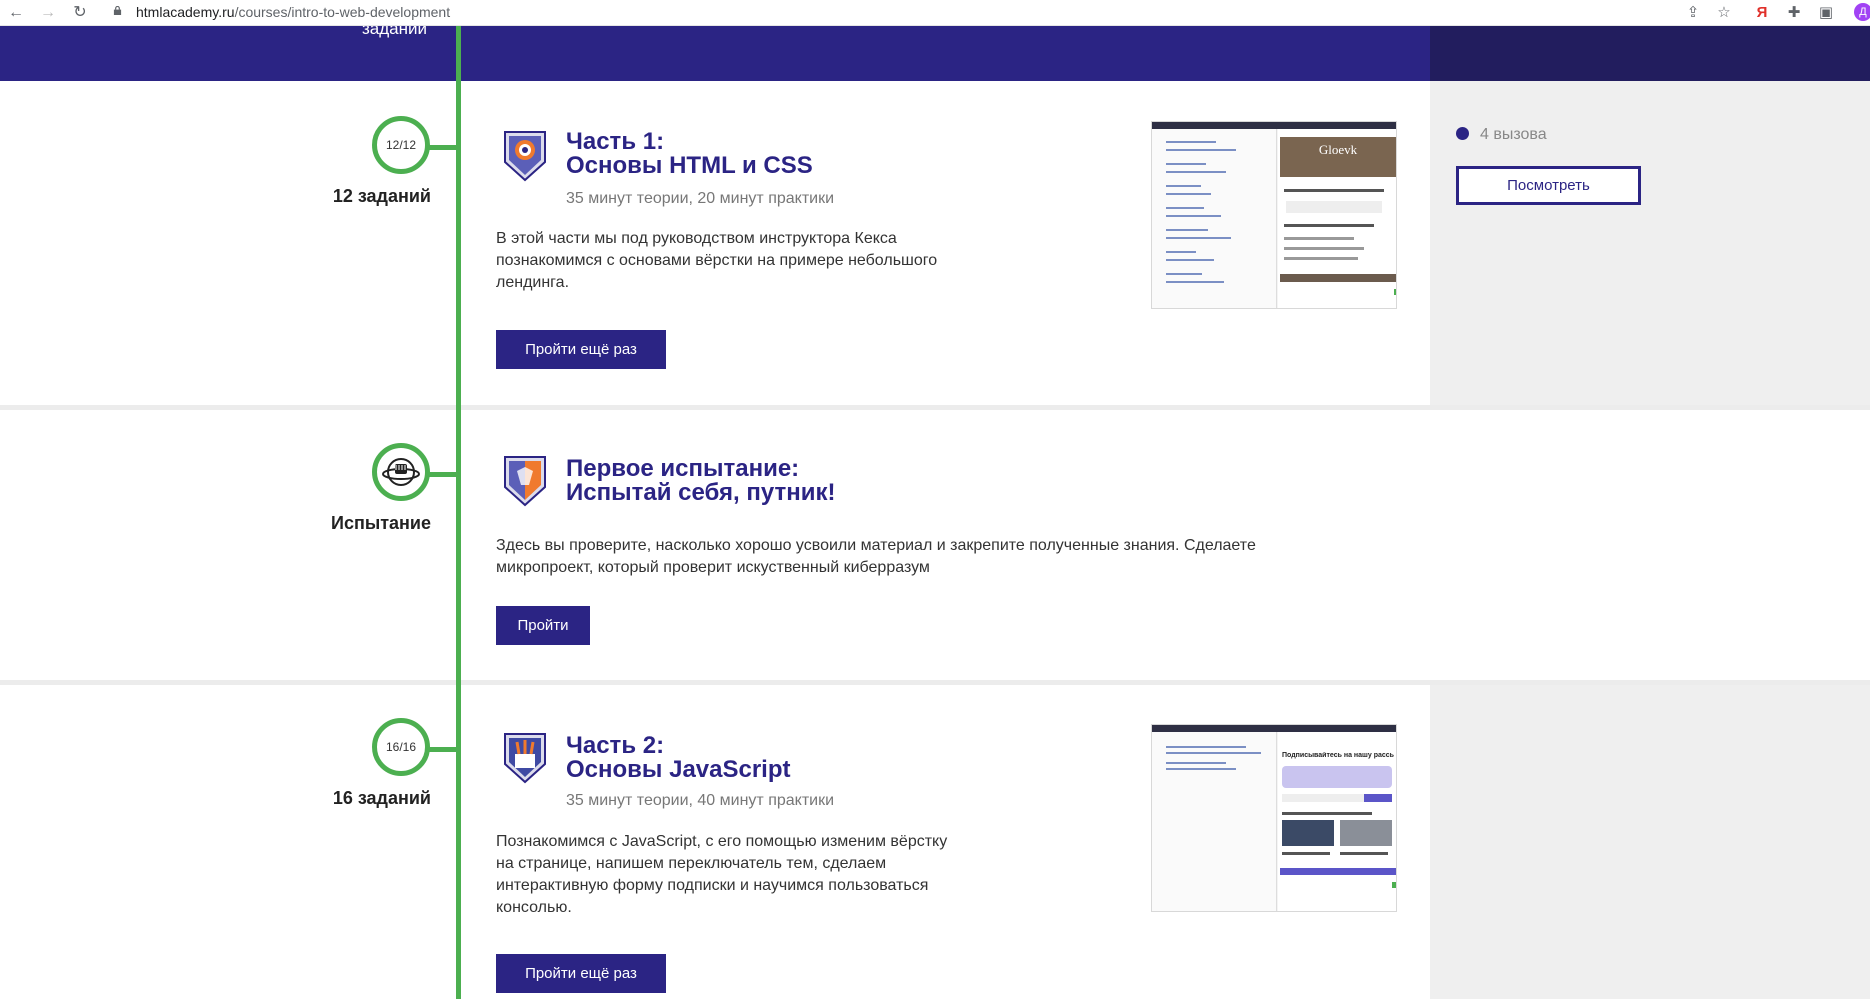 Image resolution: width=1870 pixels, height=999 pixels. Describe the element at coordinates (700, 198) in the screenshot. I see `chapter-duration: 35 минут теории, 20 минут практики` at that location.